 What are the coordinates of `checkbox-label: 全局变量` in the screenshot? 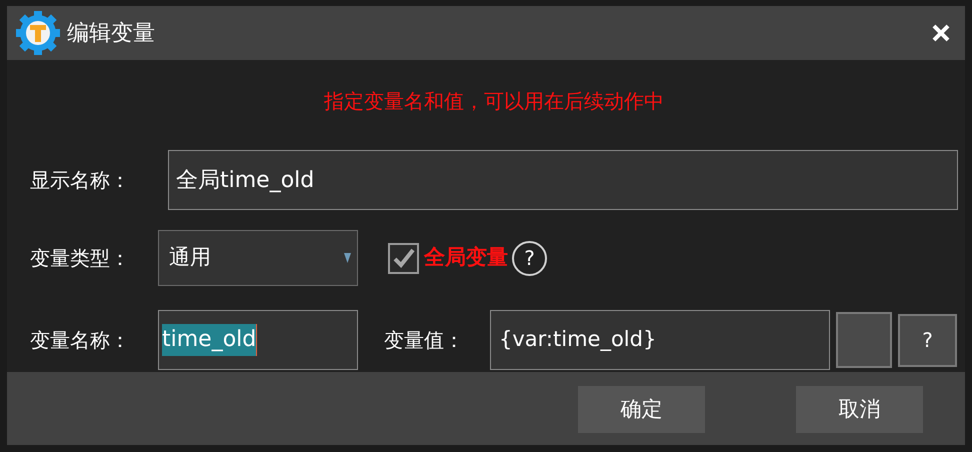 It's located at (466, 258).